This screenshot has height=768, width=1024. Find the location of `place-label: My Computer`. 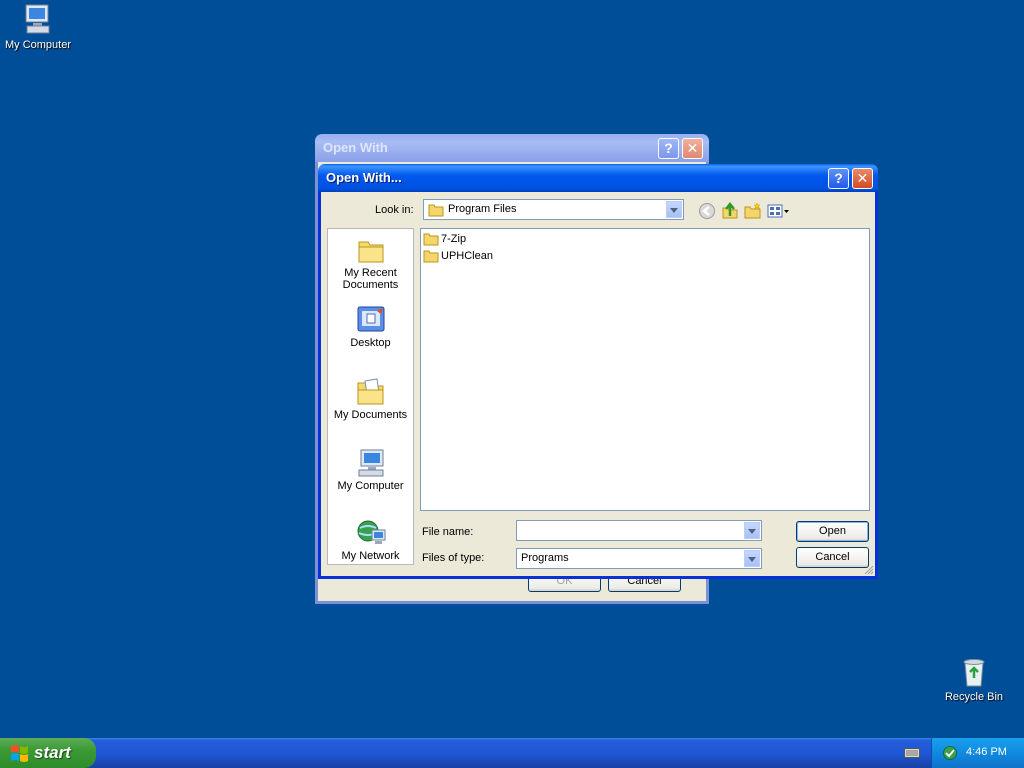

place-label: My Computer is located at coordinates (370, 486).